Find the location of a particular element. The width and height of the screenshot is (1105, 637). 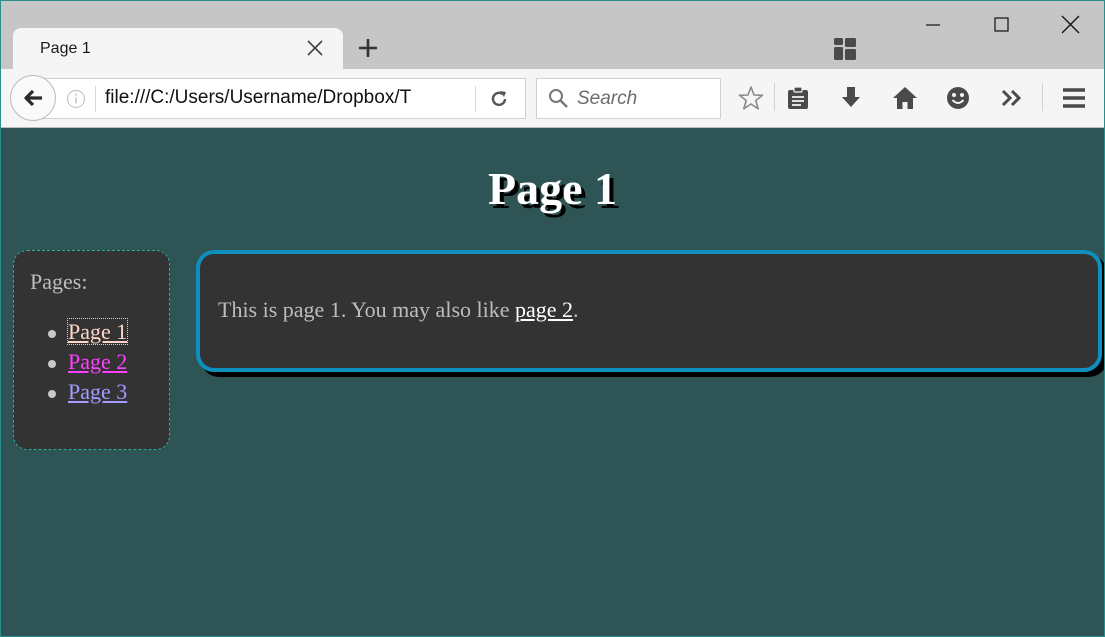

hamburger-icon is located at coordinates (1074, 98).